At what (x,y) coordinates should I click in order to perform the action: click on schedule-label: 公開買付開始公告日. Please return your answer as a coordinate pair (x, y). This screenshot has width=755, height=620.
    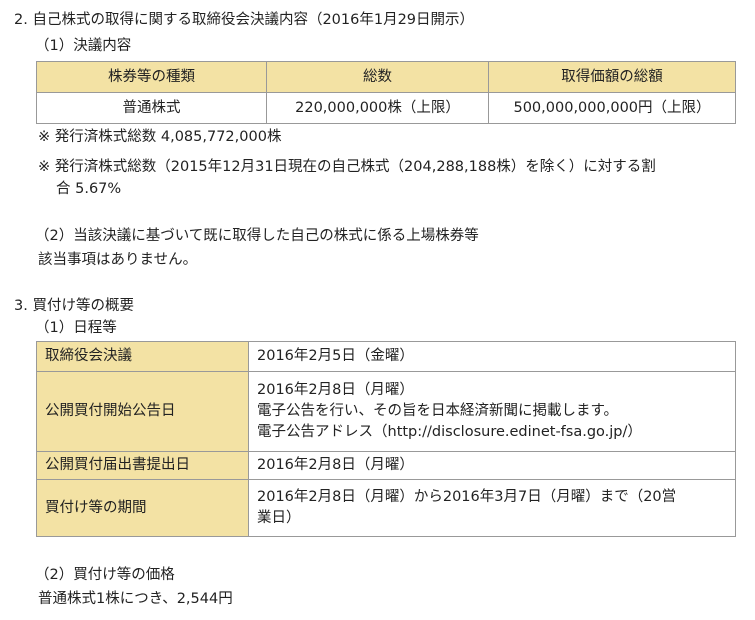
    Looking at the image, I should click on (142, 411).